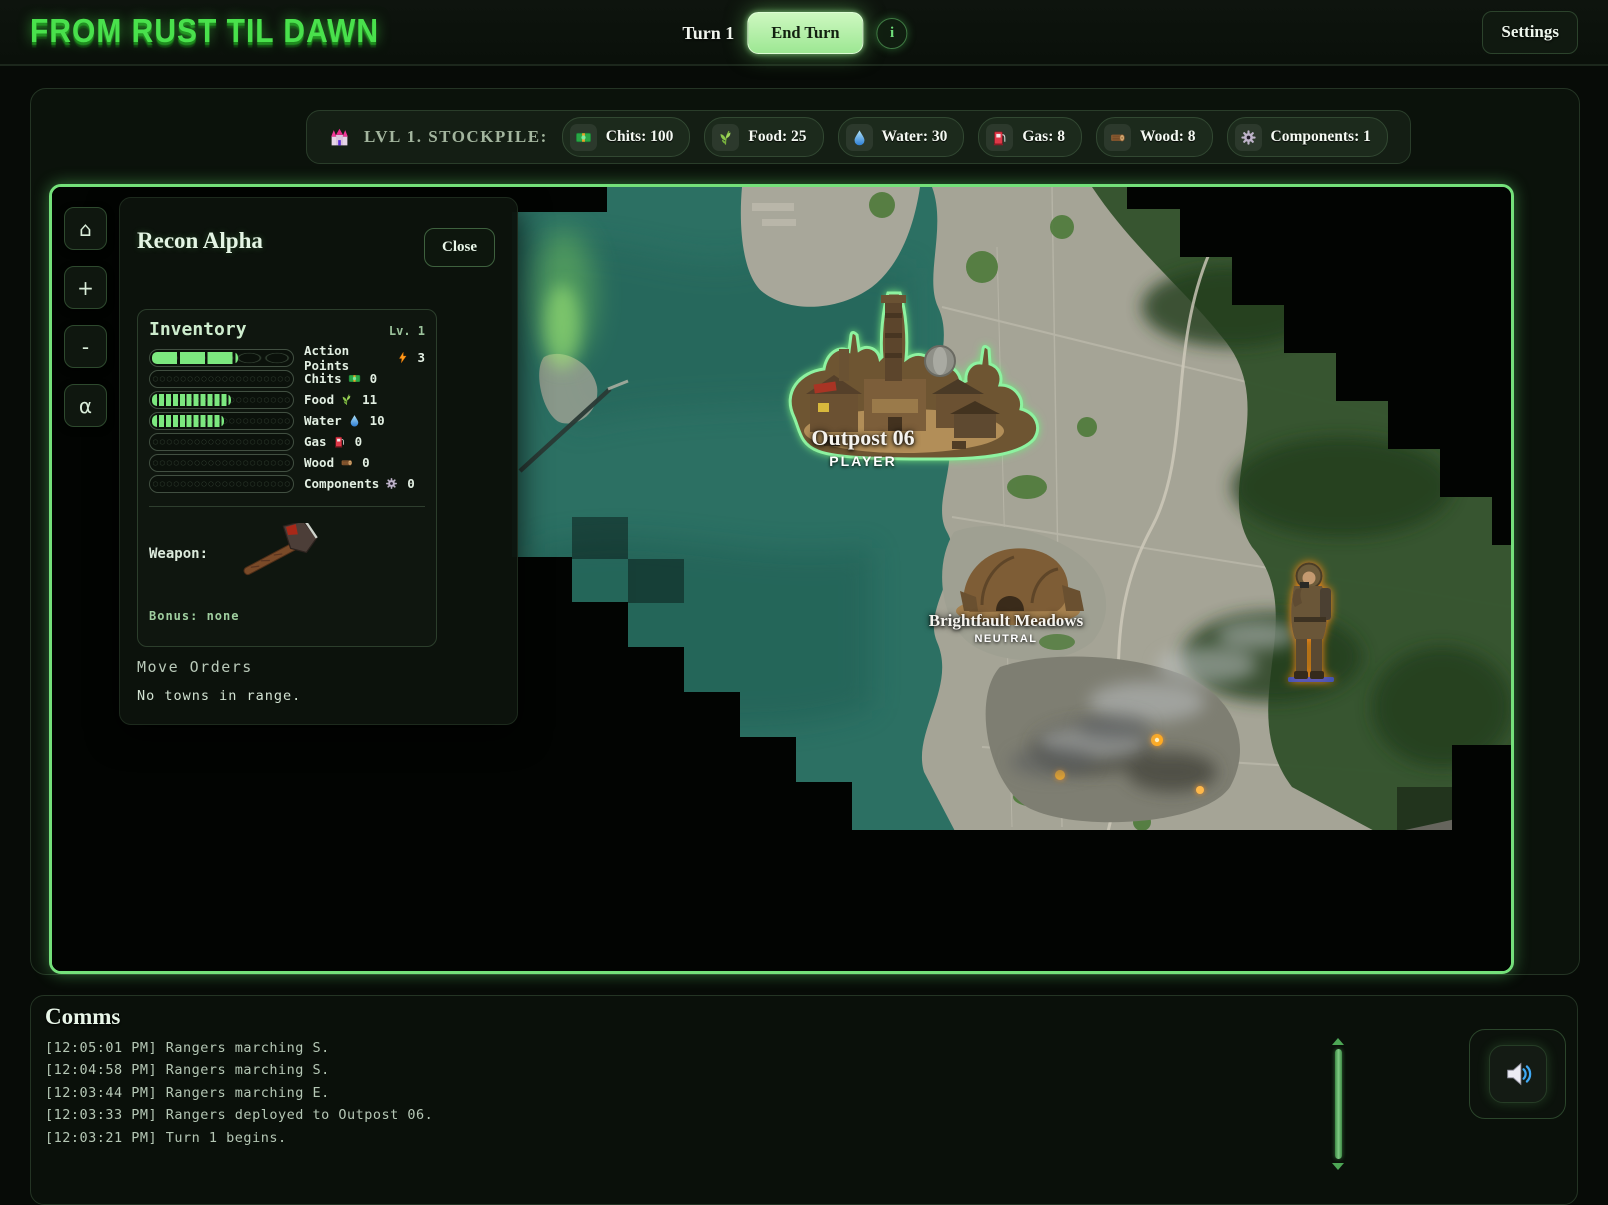 The height and width of the screenshot is (1205, 1608). What do you see at coordinates (901, 137) in the screenshot?
I see `stockpile-water: Water: 30` at bounding box center [901, 137].